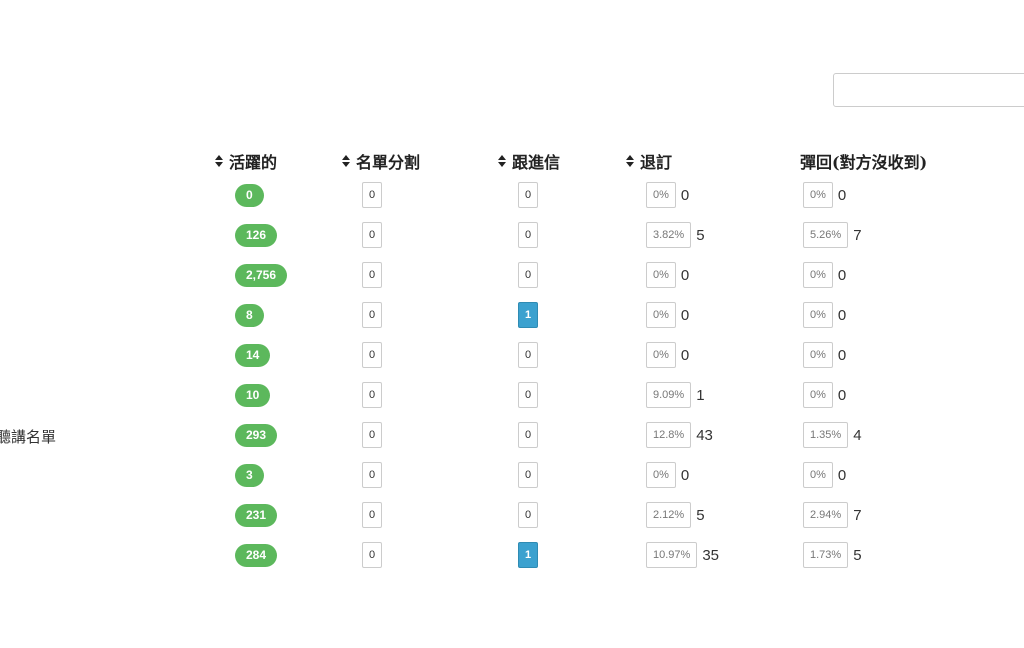  What do you see at coordinates (512, 476) in the screenshot?
I see `table-row: 3 0 0 0% 0 0% 0` at bounding box center [512, 476].